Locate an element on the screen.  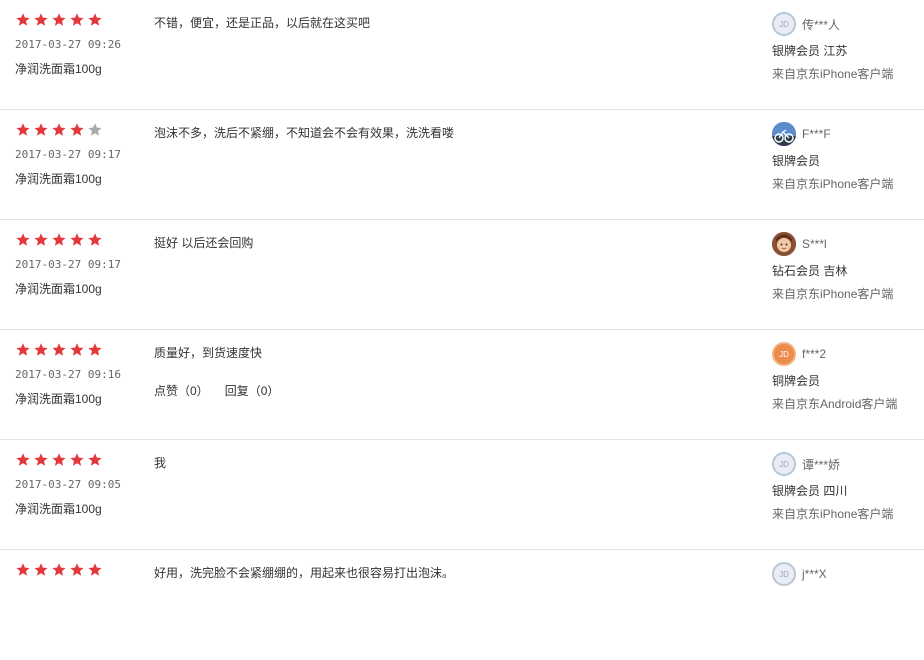
user-nickname: 传***人 is located at coordinates (821, 24).